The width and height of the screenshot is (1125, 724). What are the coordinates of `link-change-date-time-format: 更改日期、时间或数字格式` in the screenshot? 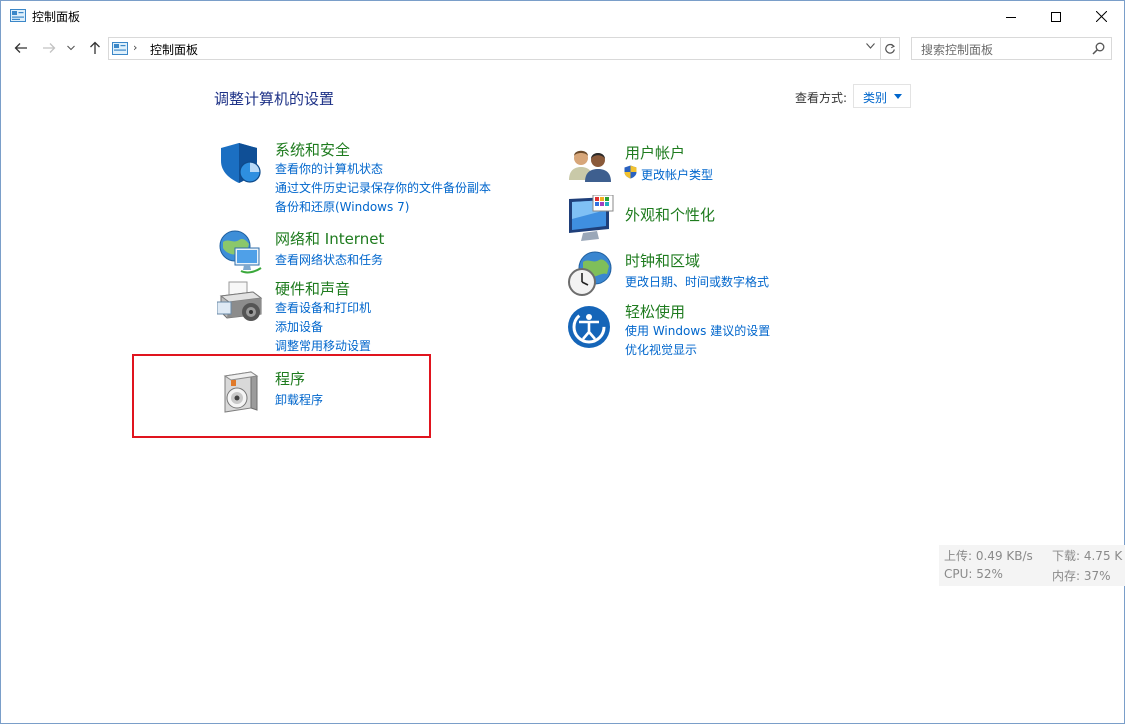 It's located at (697, 281).